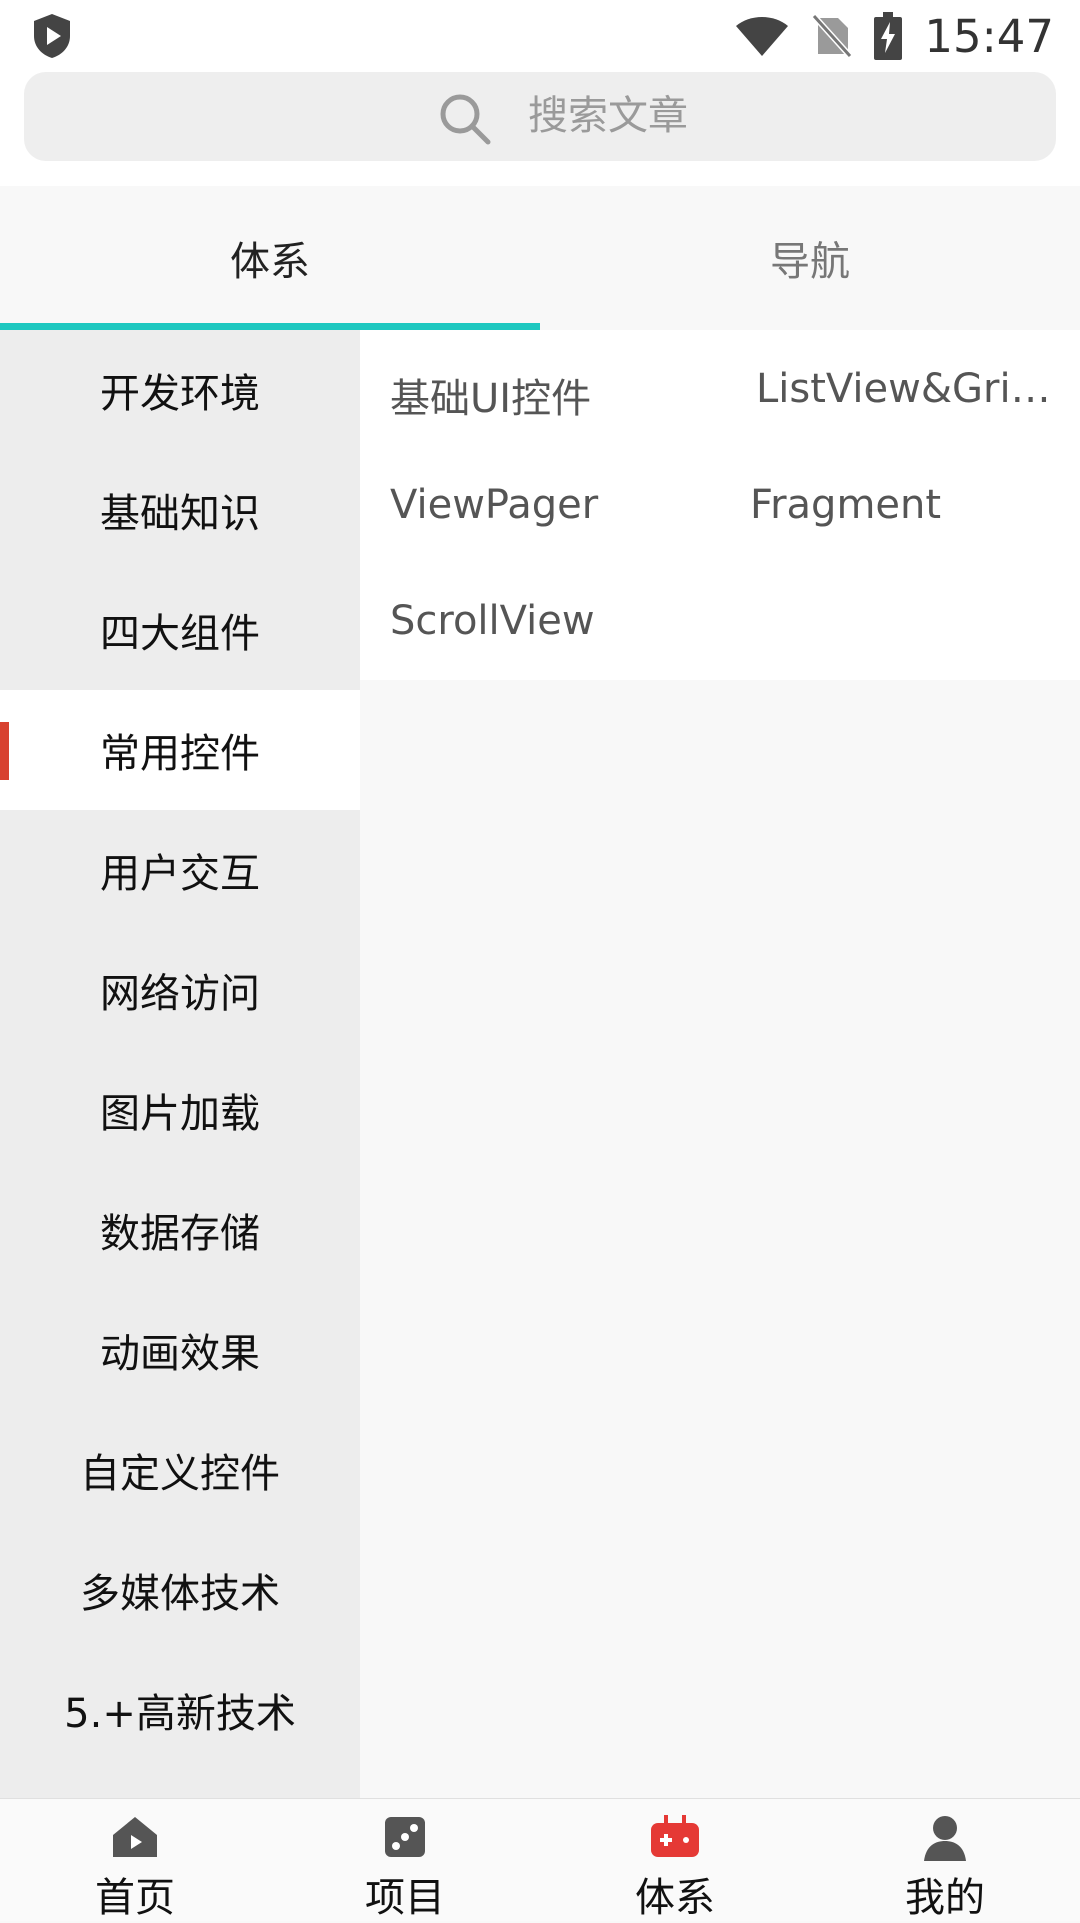  I want to click on active-marker, so click(4, 751).